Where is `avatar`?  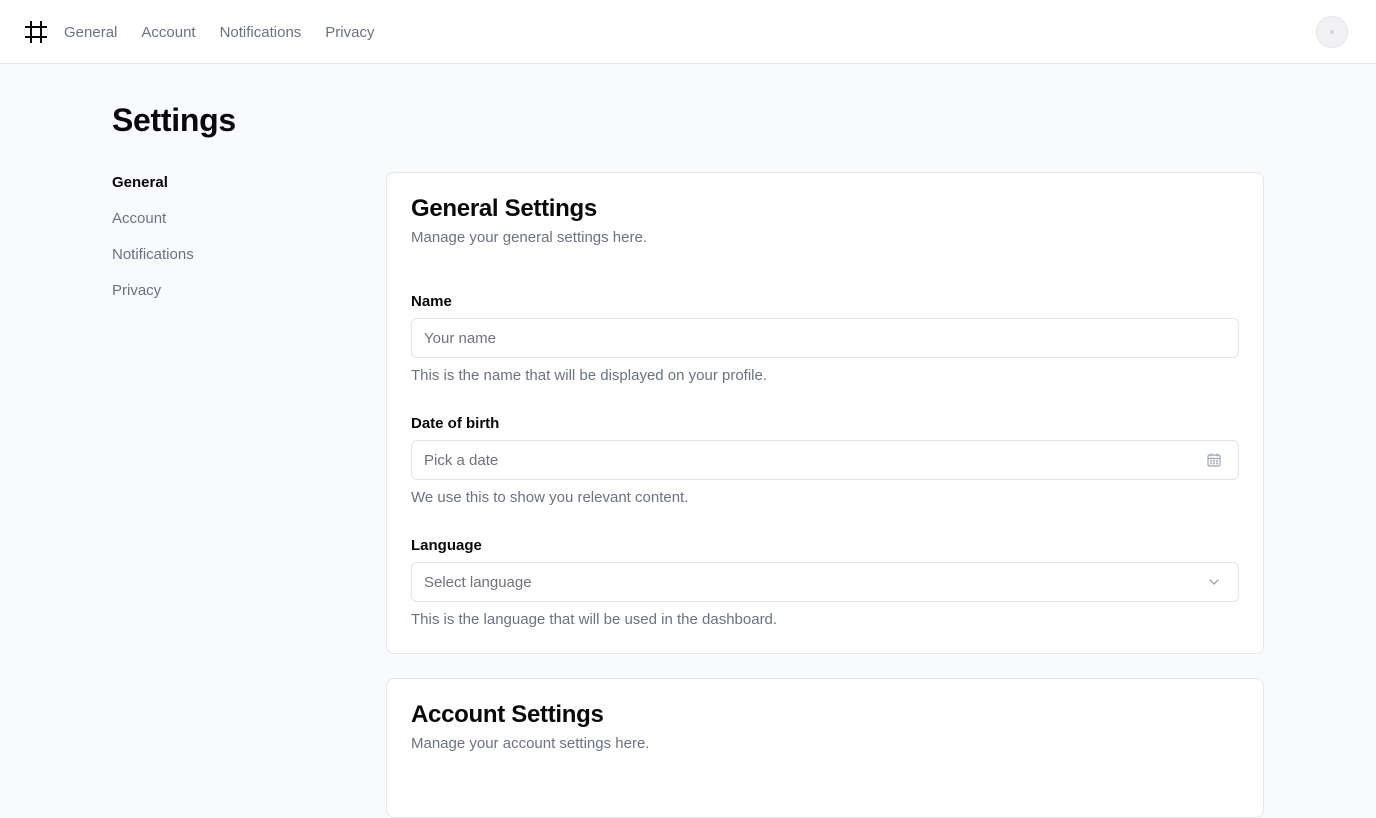 avatar is located at coordinates (1332, 32).